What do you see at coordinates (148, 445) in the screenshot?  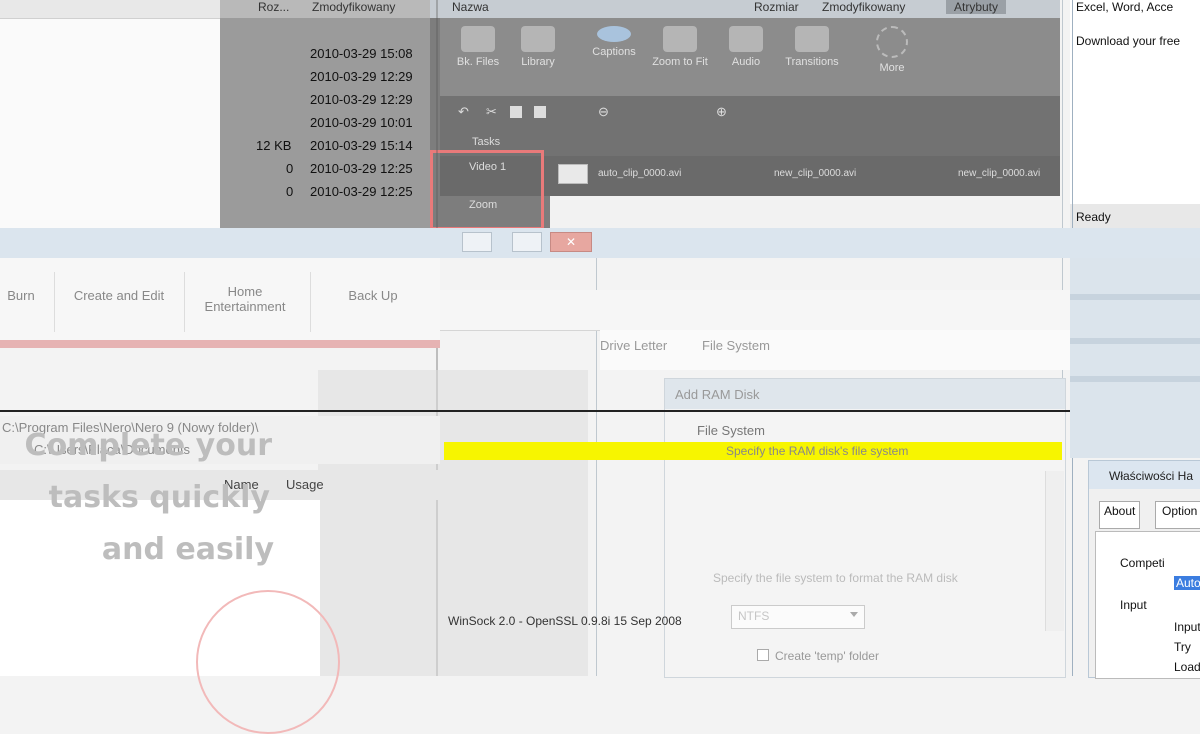 I see `promo-line: Complete your` at bounding box center [148, 445].